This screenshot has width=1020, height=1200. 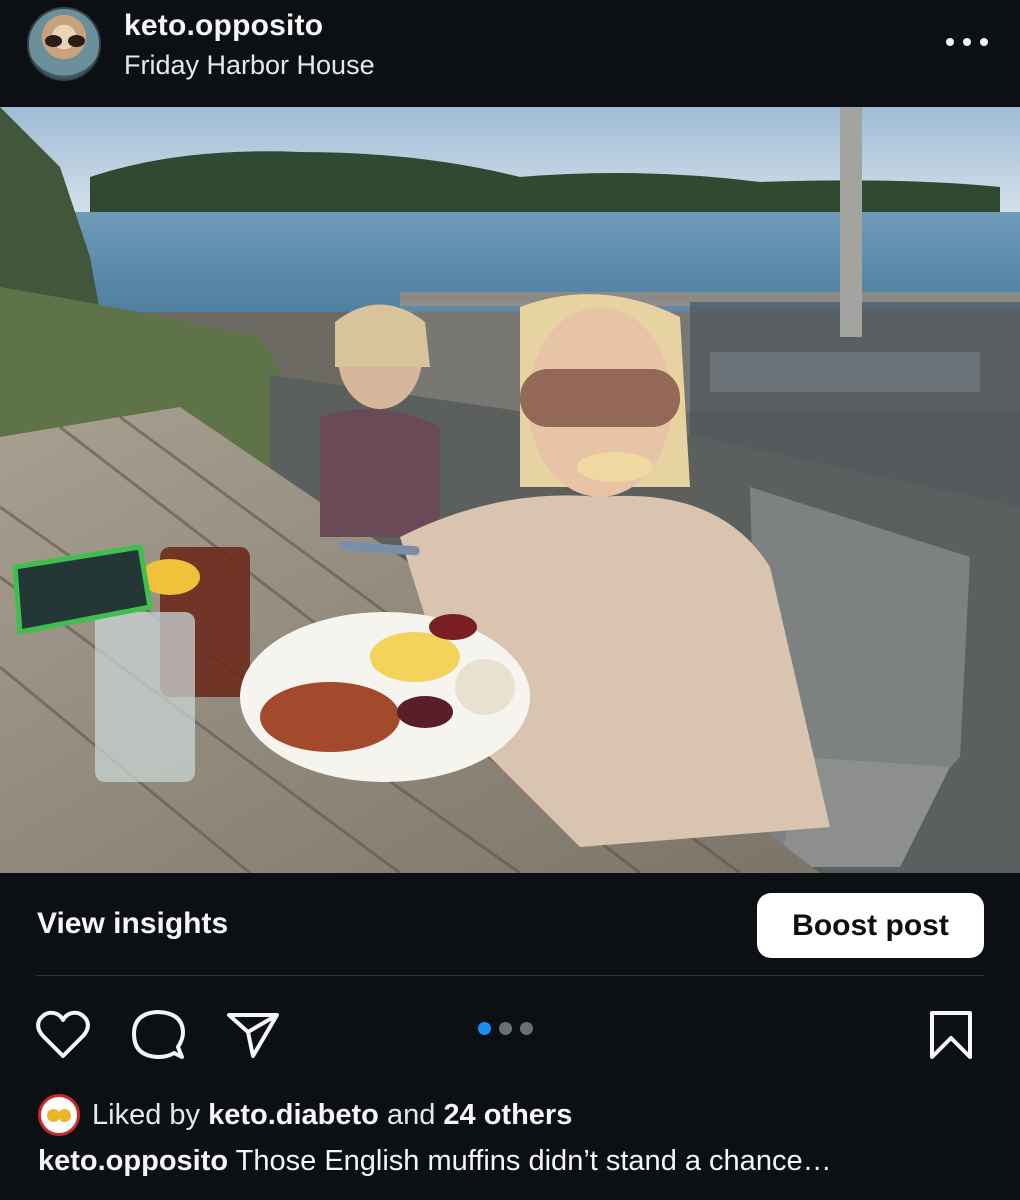 What do you see at coordinates (507, 1115) in the screenshot?
I see `likes-others-count: 24 others` at bounding box center [507, 1115].